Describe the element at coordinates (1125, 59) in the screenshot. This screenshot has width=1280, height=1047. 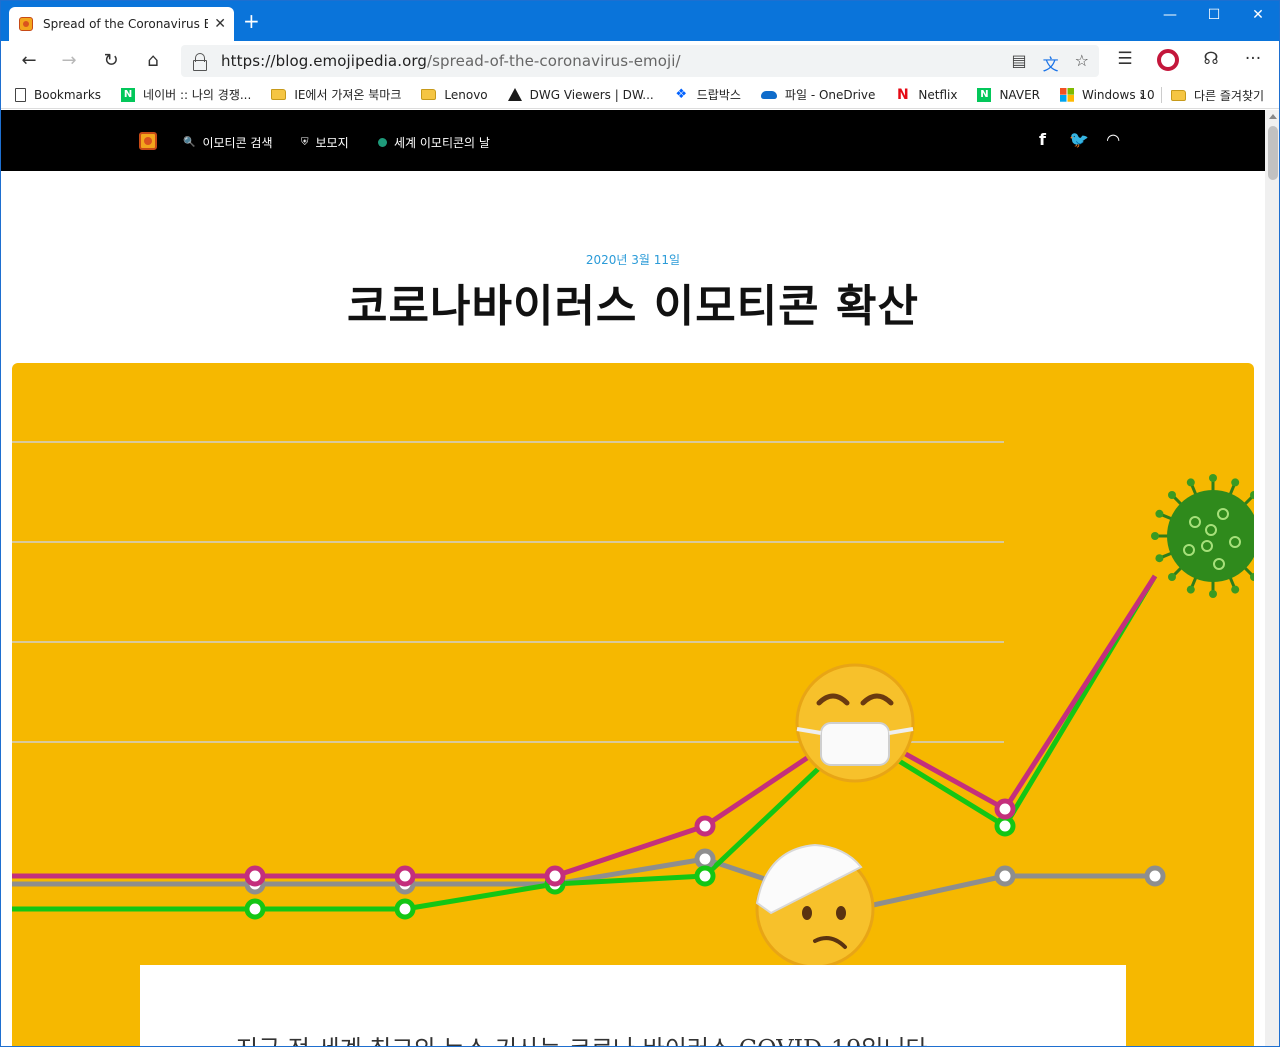
I see `favorites-list-icon: ☰` at that location.